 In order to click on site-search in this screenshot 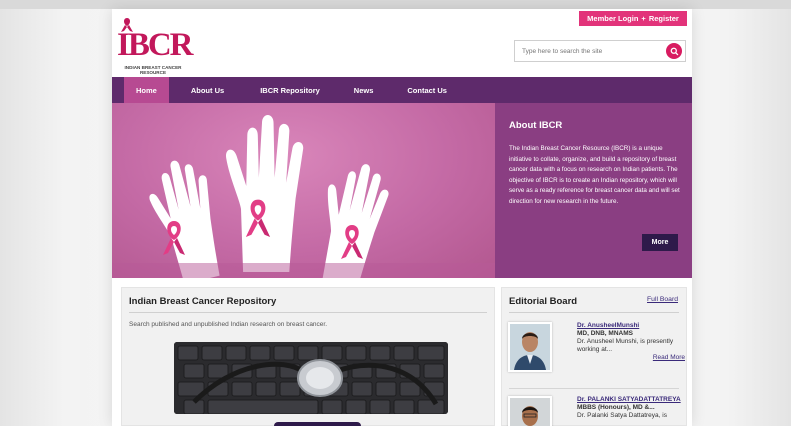, I will do `click(600, 51)`.